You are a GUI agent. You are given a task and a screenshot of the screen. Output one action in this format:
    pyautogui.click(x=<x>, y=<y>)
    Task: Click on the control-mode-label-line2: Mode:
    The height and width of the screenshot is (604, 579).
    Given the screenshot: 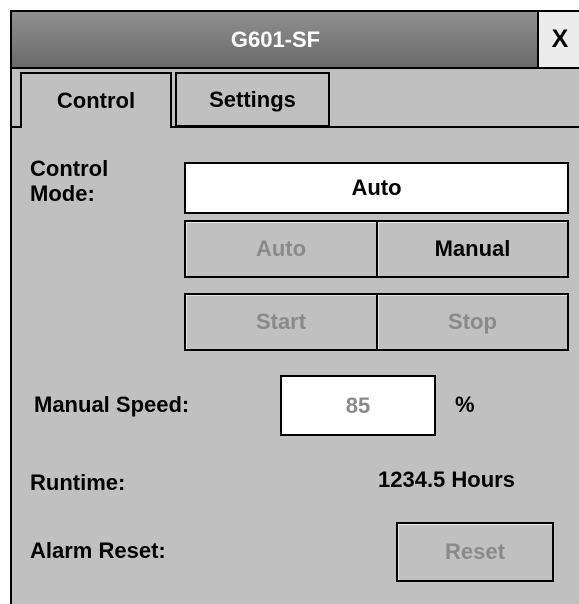 What is the action you would take?
    pyautogui.click(x=62, y=193)
    